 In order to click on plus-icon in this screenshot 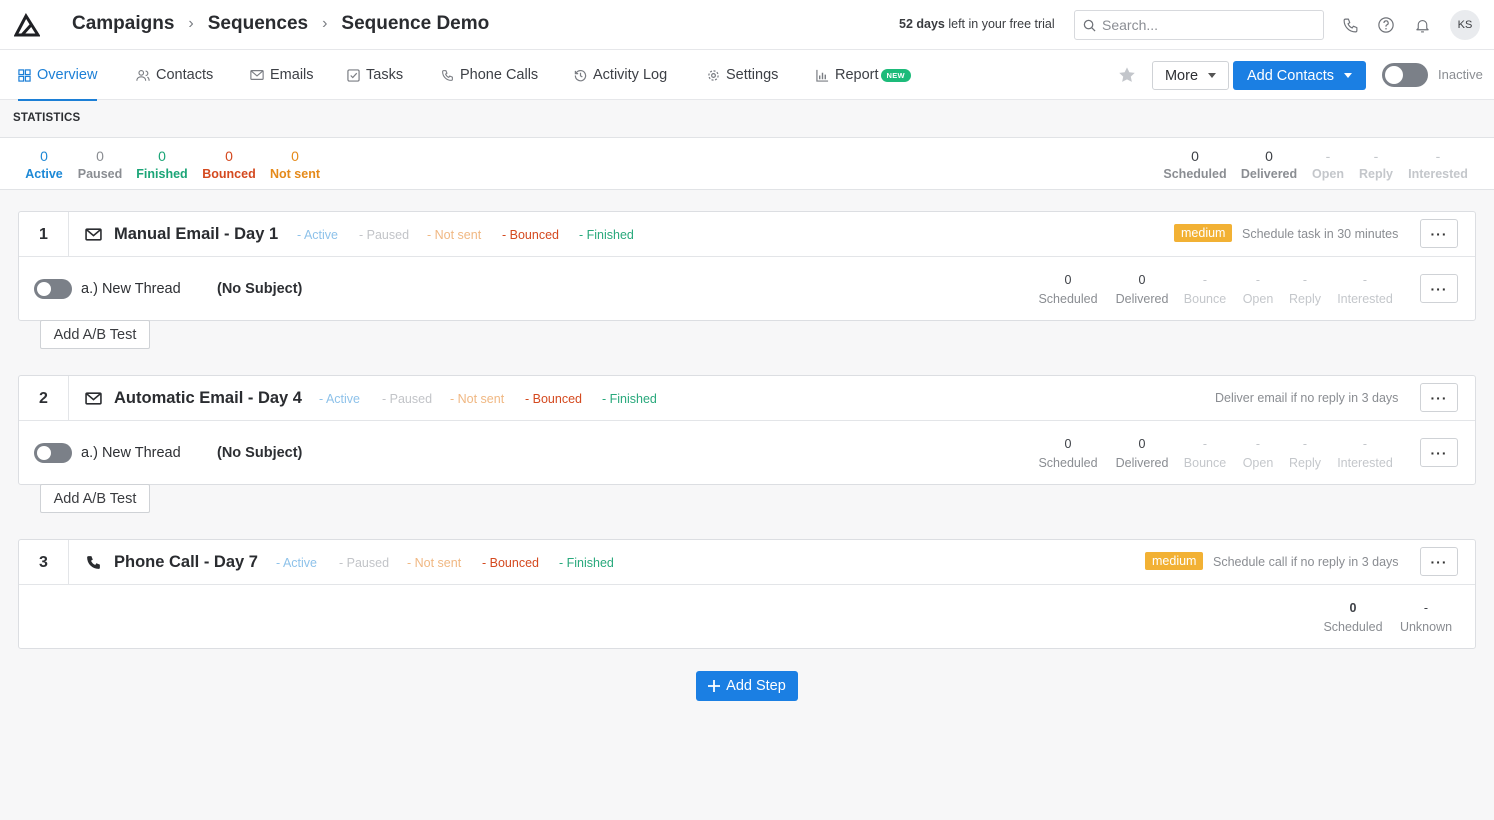, I will do `click(714, 686)`.